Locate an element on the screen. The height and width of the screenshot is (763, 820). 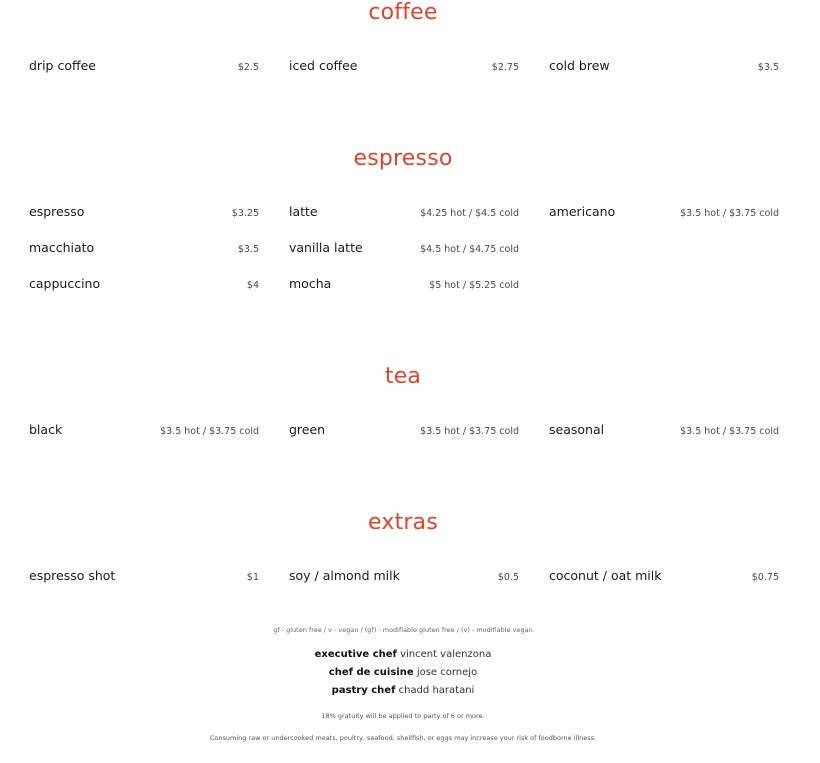
menu-item: cappuccino $4 is located at coordinates (144, 285).